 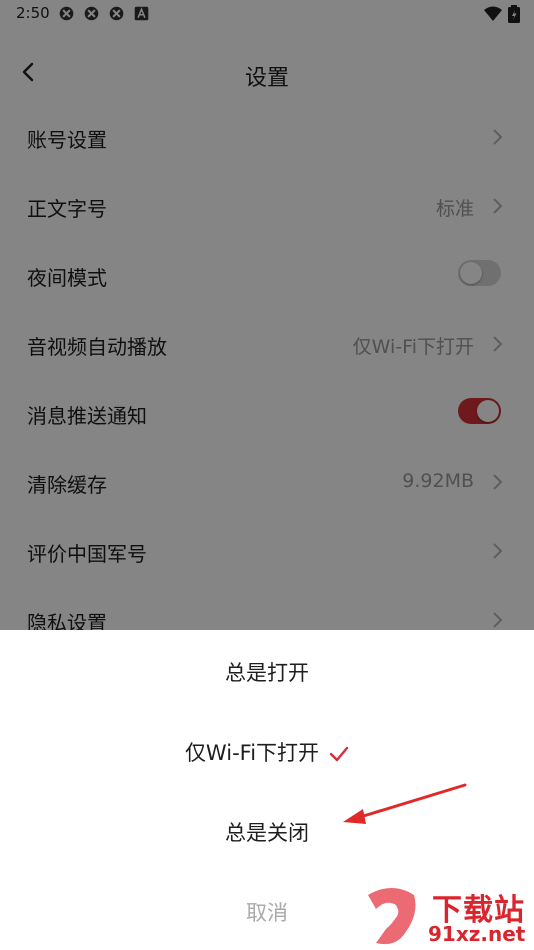 I want to click on watermark-logo-icon, so click(x=392, y=916).